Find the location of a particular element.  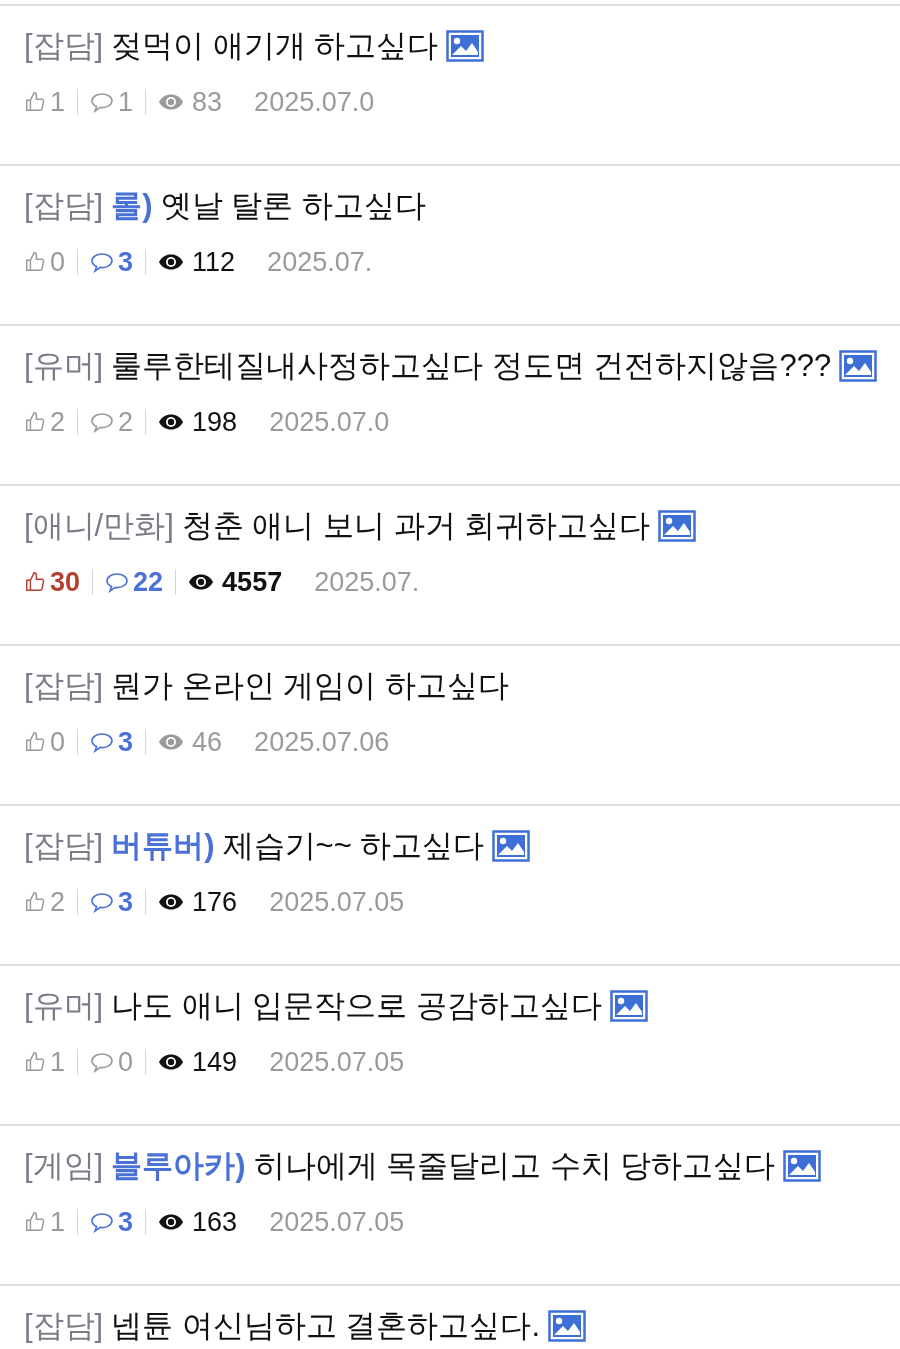

post-row: [유머] 나도 애니 입문작으로 공감하고싶다 1 0 149 2025.07.05 is located at coordinates (450, 1044).